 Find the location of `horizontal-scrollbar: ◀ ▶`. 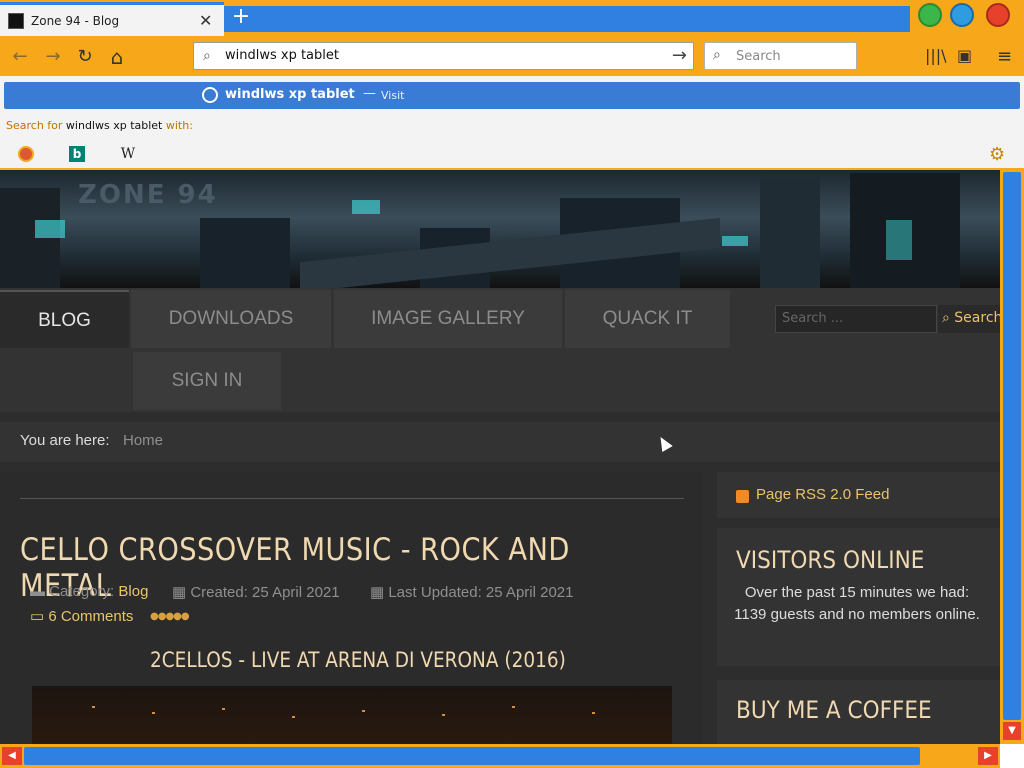

horizontal-scrollbar: ◀ ▶ is located at coordinates (512, 756).